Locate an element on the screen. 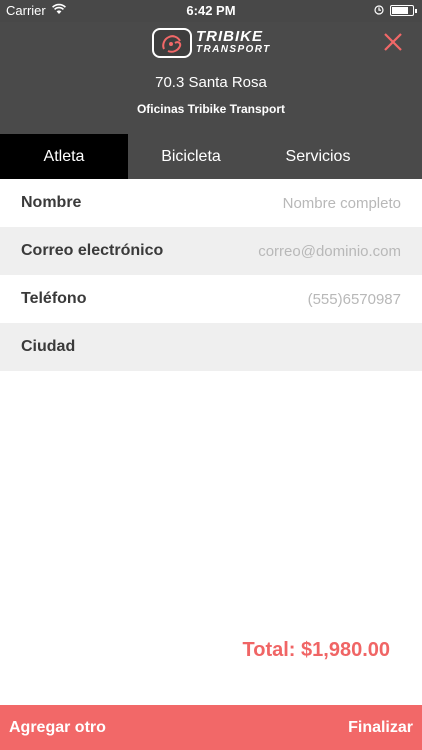  tab-bar: Atleta Bicicleta Servicios is located at coordinates (211, 156).